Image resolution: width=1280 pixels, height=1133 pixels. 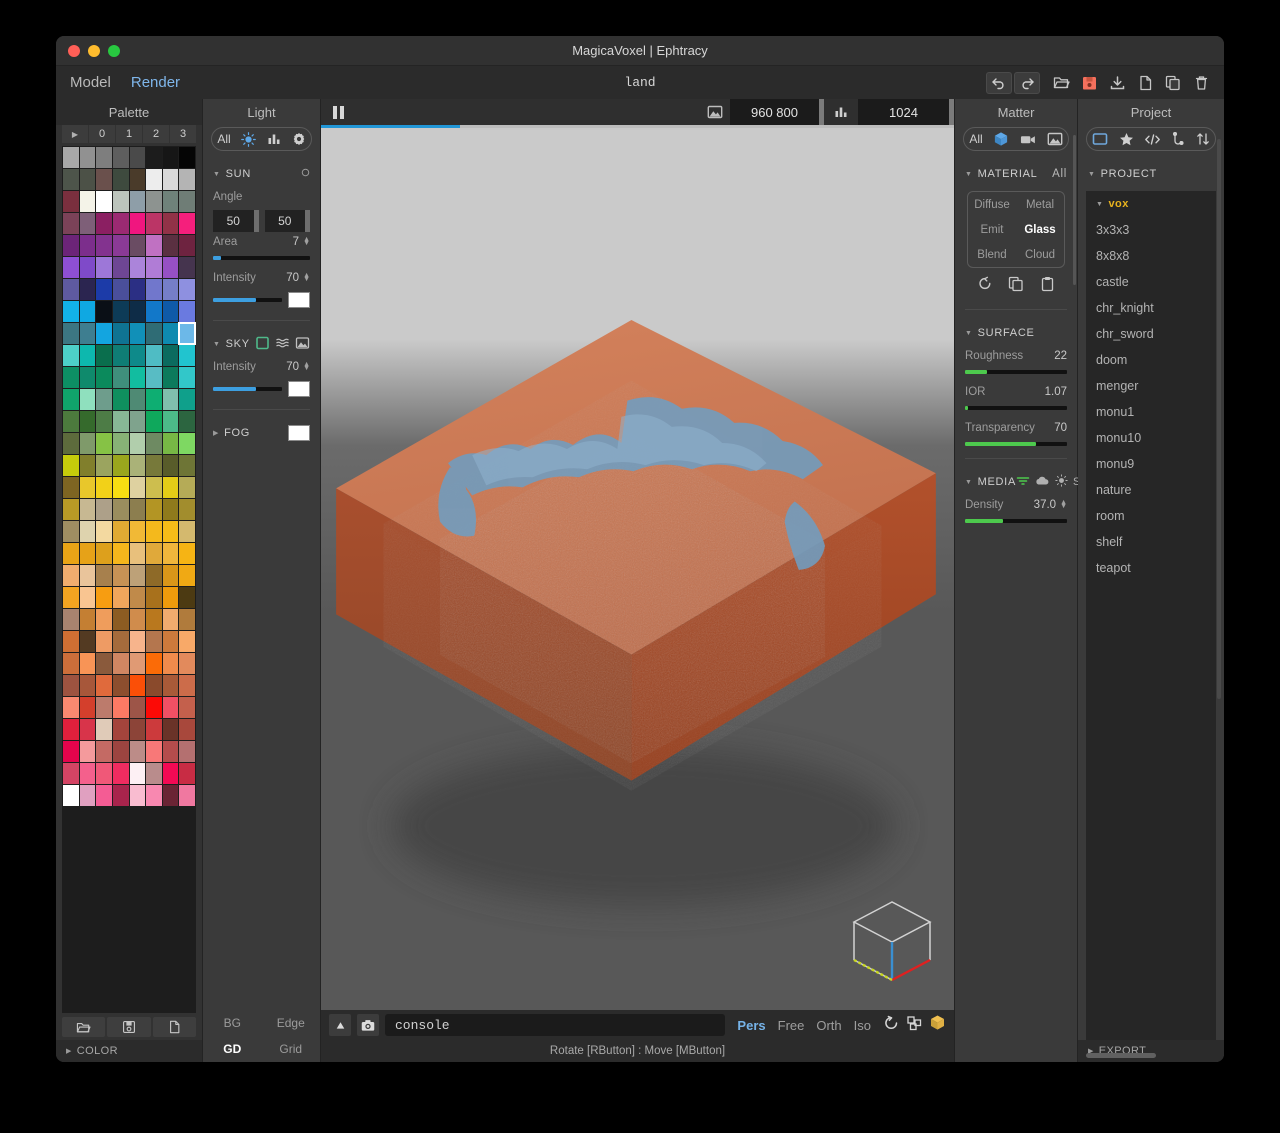 I want to click on copy-button, so click(x=1173, y=83).